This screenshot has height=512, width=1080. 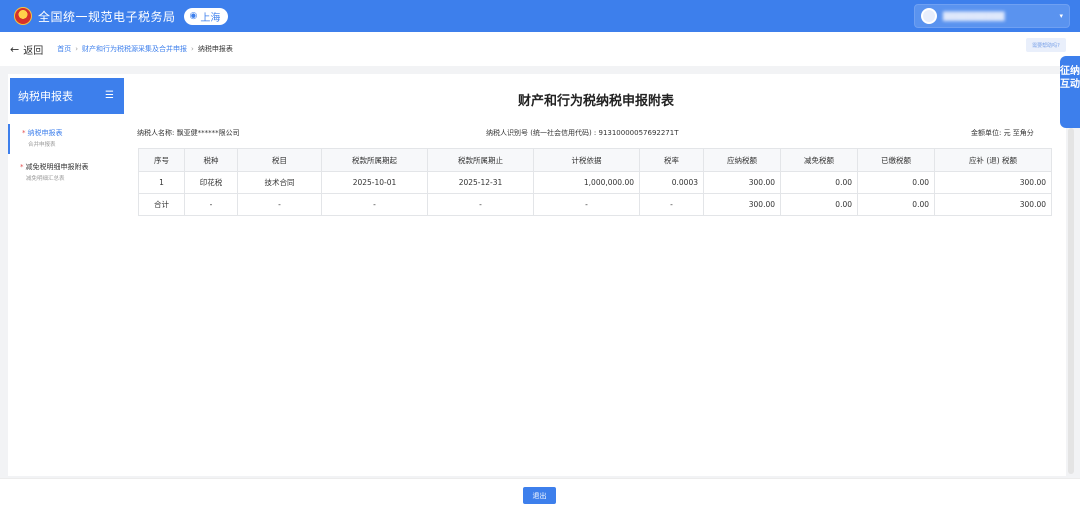 I want to click on sidebar-item-tax-return: * 纳税申报表 合并申报表, so click(x=67, y=139).